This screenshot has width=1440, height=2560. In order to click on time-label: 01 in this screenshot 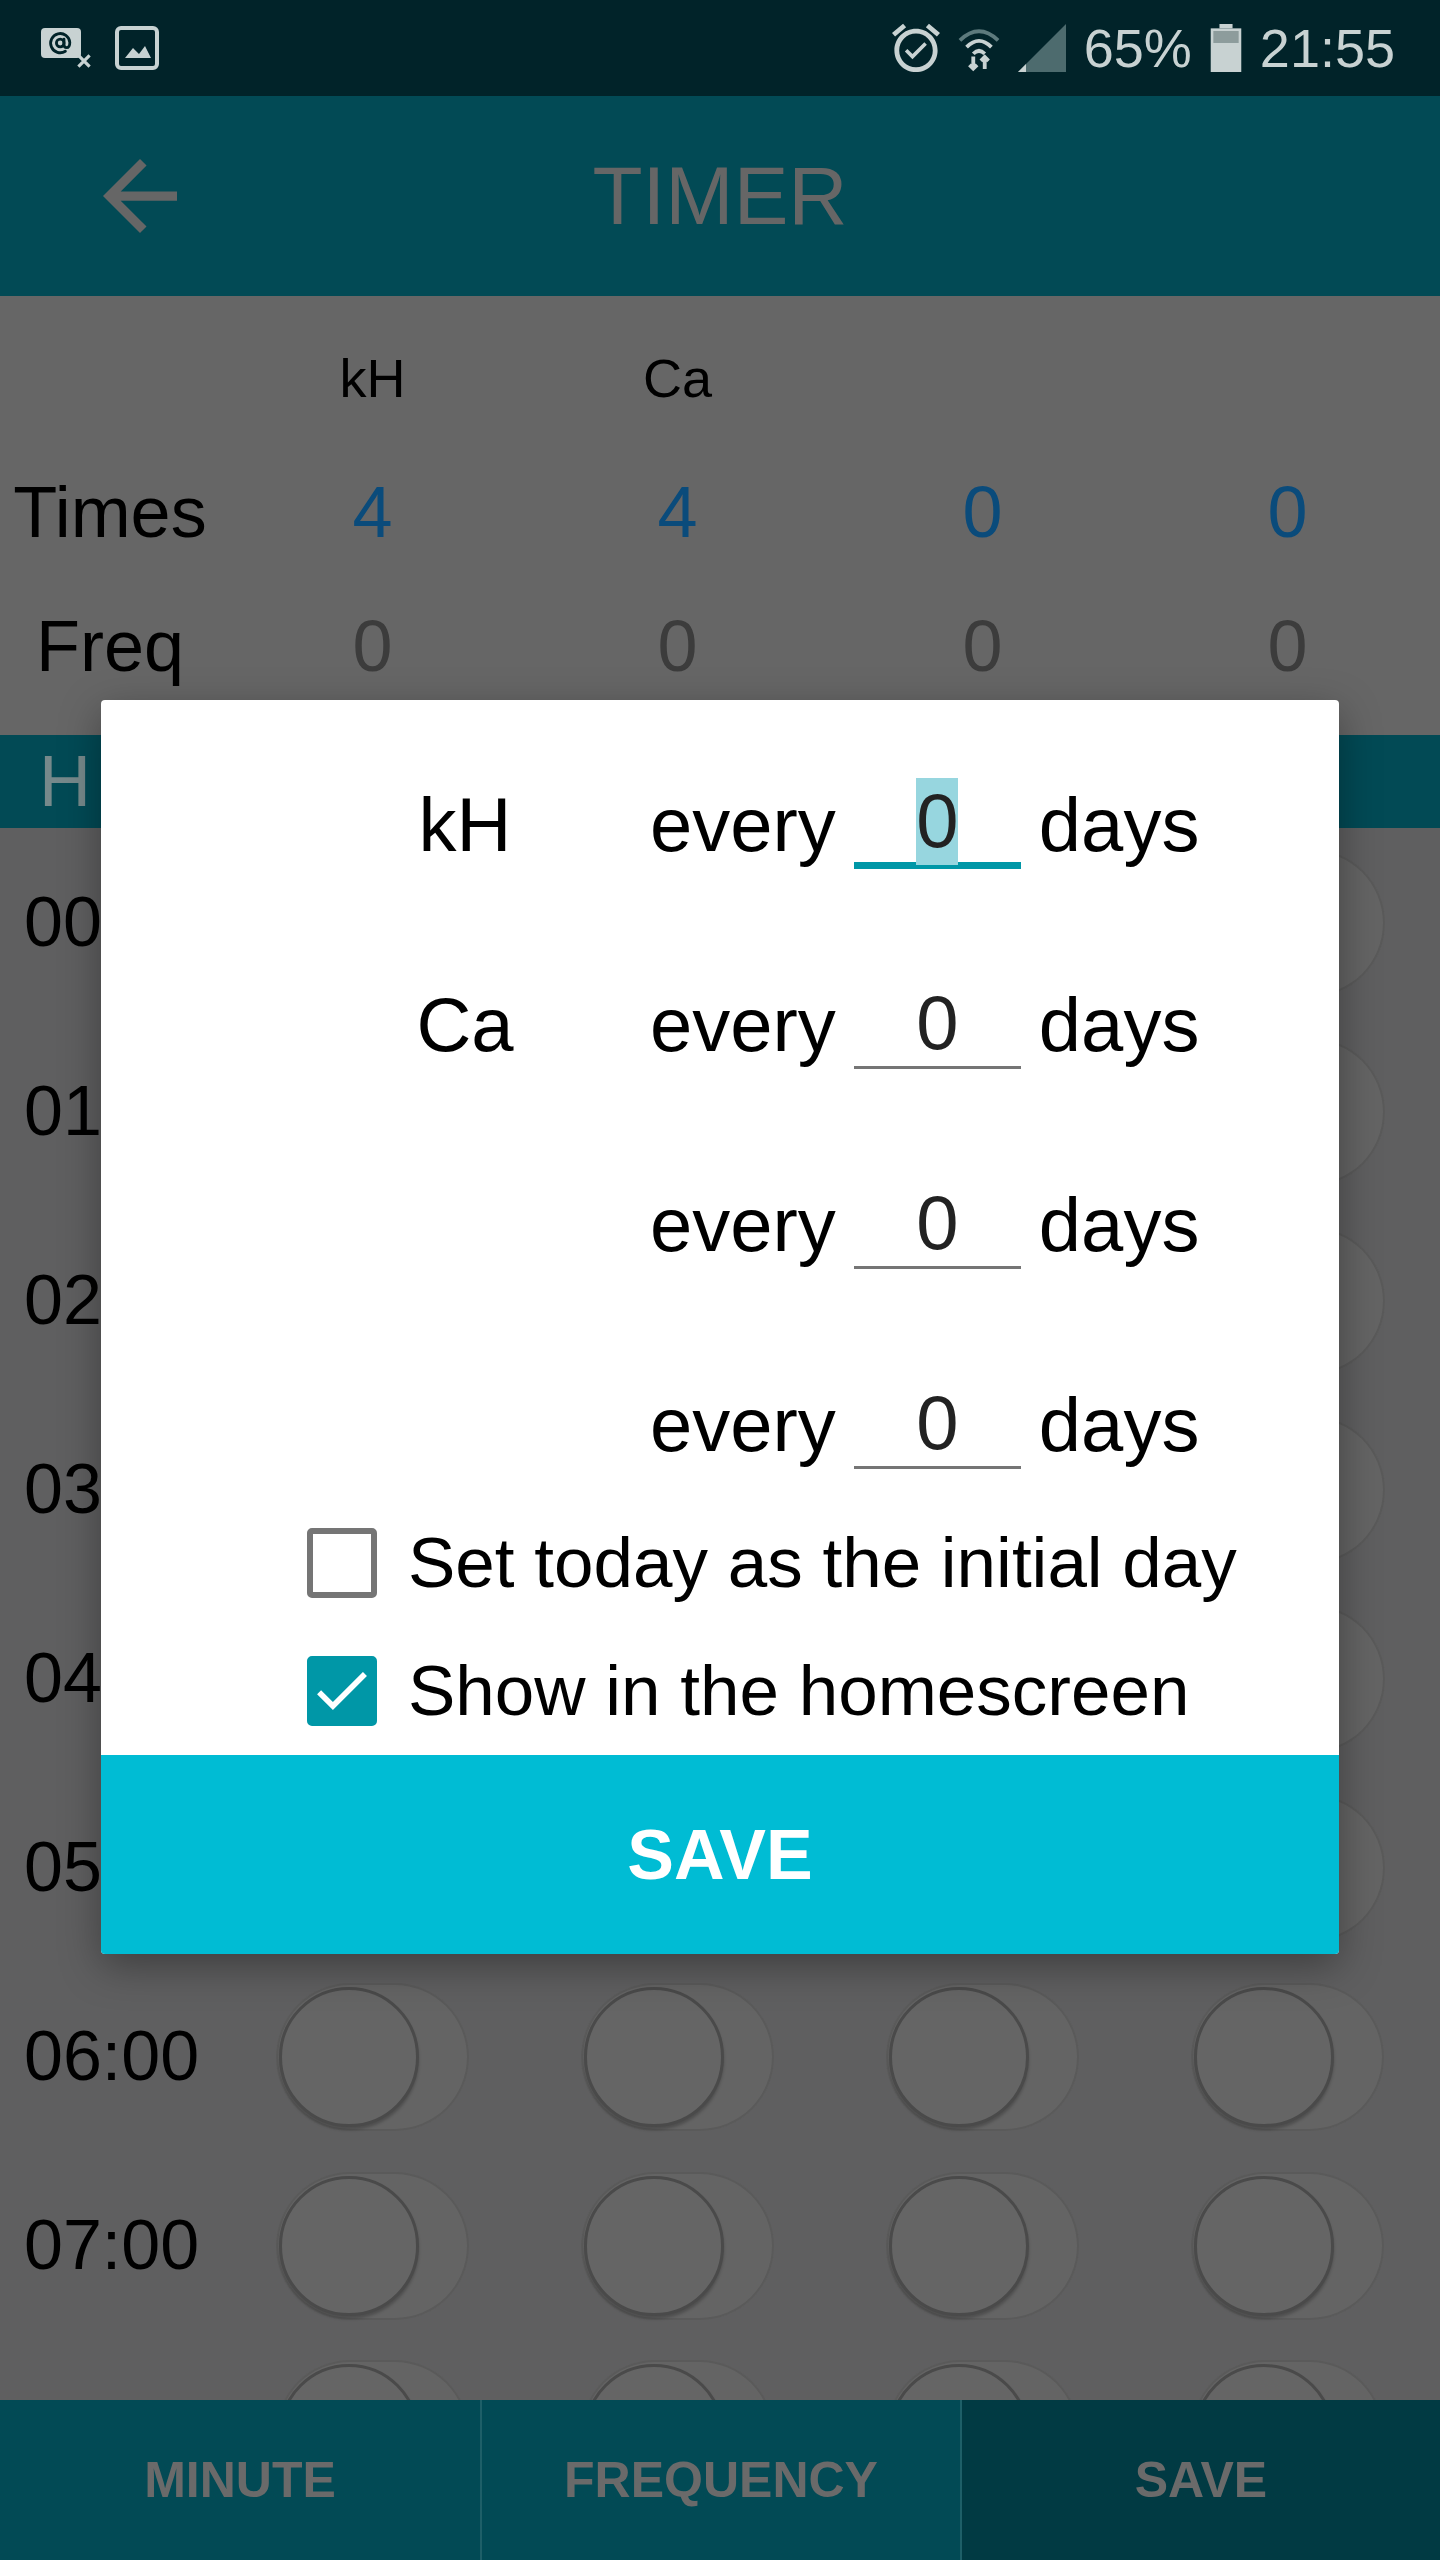, I will do `click(63, 1111)`.